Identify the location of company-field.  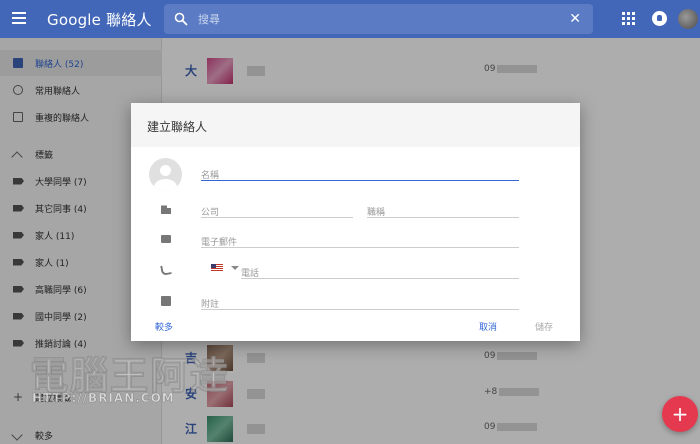
(277, 210).